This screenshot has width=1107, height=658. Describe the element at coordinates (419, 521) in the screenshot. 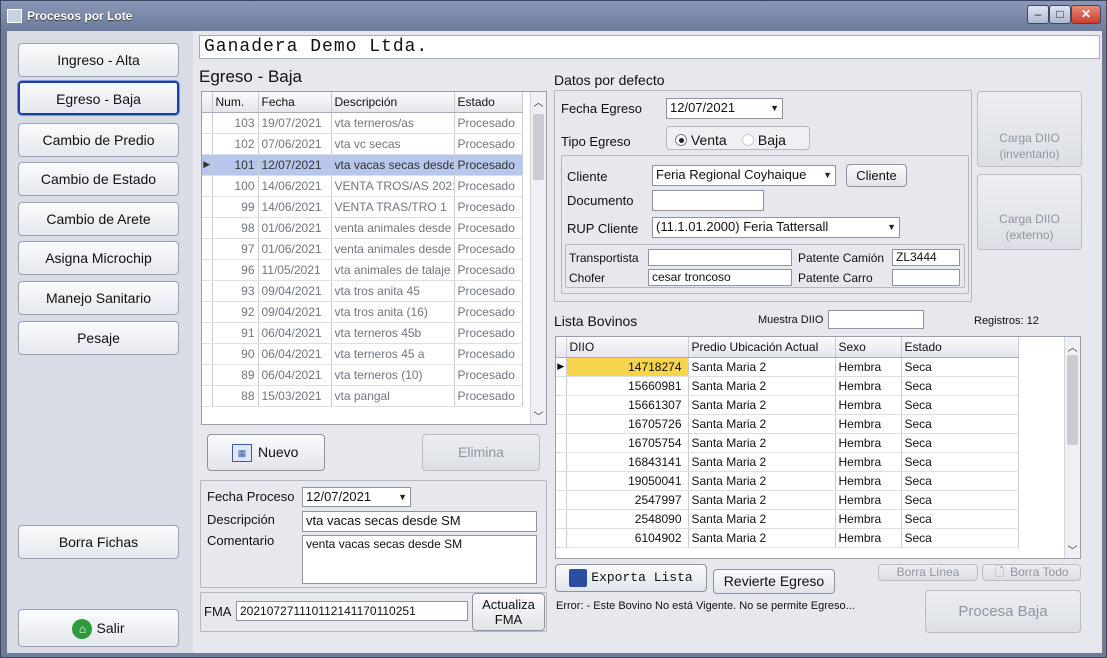

I see `descripcion-input: vta vacas secas desde SM` at that location.